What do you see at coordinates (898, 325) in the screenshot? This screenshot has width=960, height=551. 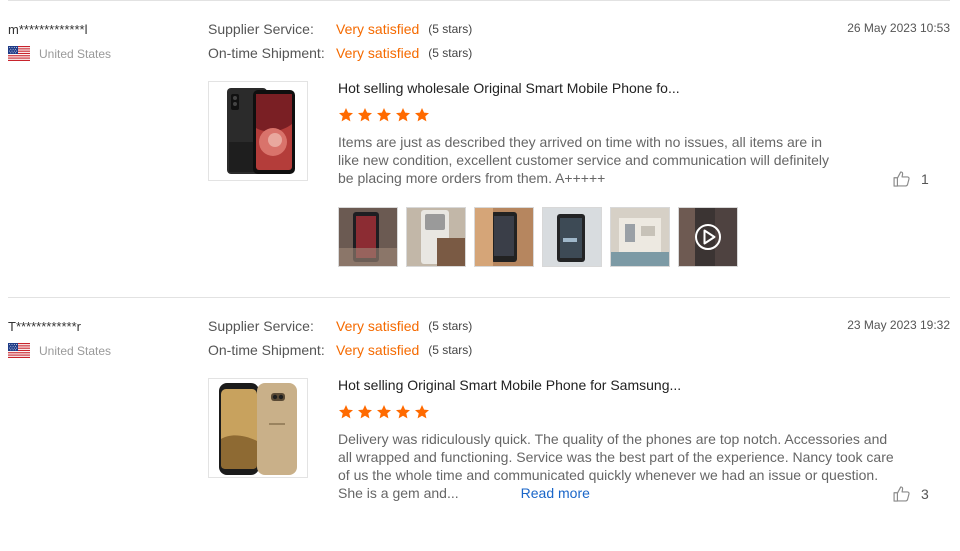 I see `review-date: 23 May 2023 19:32` at bounding box center [898, 325].